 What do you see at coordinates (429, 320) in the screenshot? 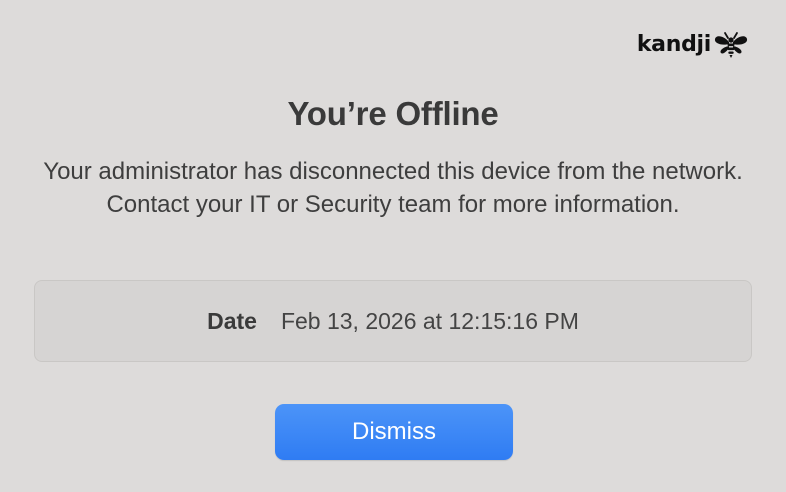
I see `date-value: Feb 13, 2026 at 12:15:16 PM` at bounding box center [429, 320].